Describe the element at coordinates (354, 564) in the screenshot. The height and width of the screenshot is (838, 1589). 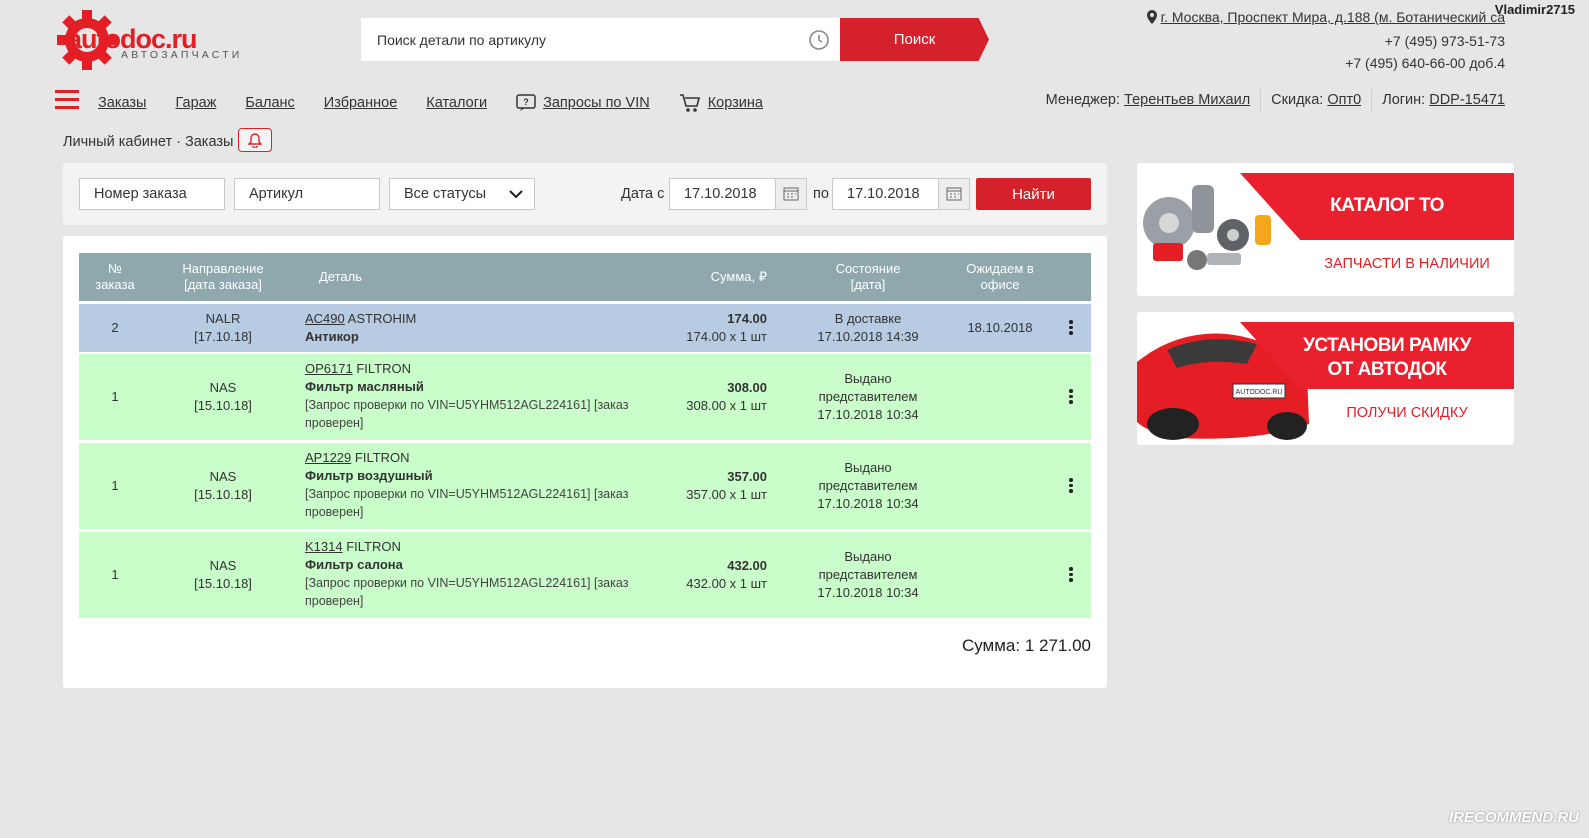
I see `part-name: Фильтр салона` at that location.